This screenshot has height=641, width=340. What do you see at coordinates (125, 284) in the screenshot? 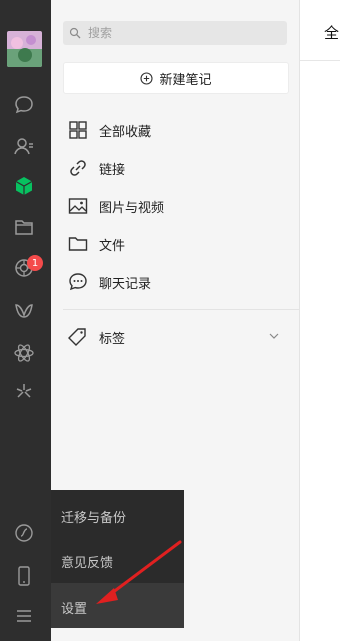
I see `menu-item-label: 聊天记录` at bounding box center [125, 284].